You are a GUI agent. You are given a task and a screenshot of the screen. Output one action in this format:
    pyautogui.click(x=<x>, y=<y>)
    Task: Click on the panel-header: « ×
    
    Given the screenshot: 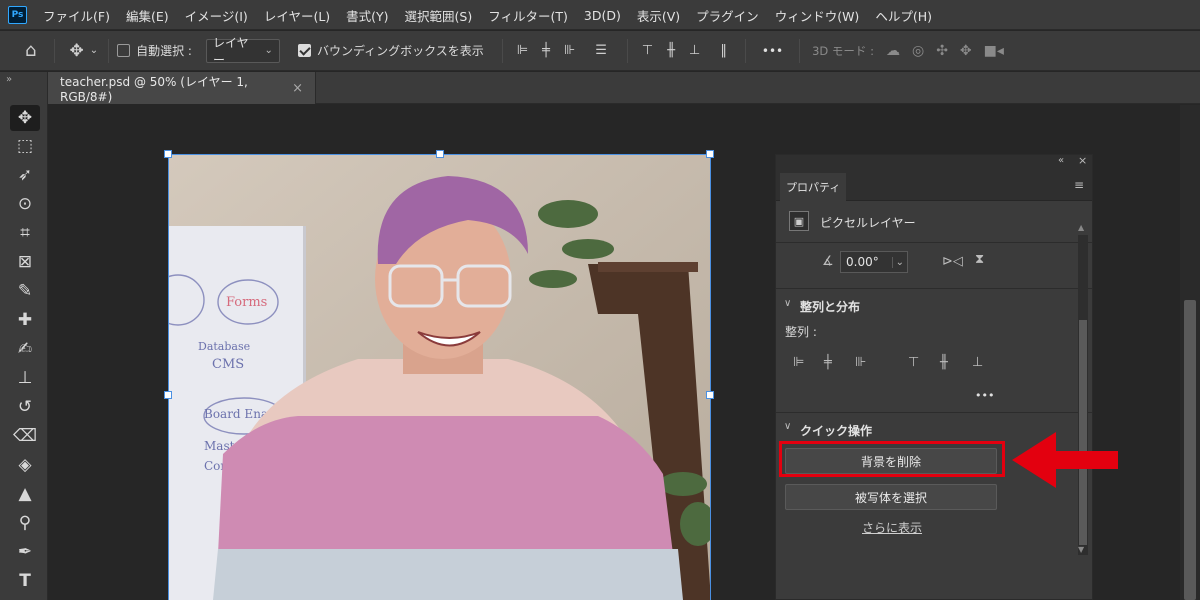 What is the action you would take?
    pyautogui.click(x=934, y=162)
    